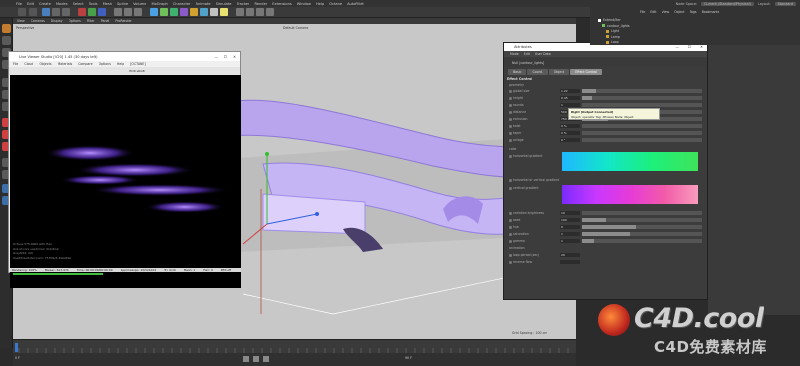 The width and height of the screenshot is (800, 366). What do you see at coordinates (514, 54) in the screenshot?
I see `attributes-menu-item: Mode` at bounding box center [514, 54].